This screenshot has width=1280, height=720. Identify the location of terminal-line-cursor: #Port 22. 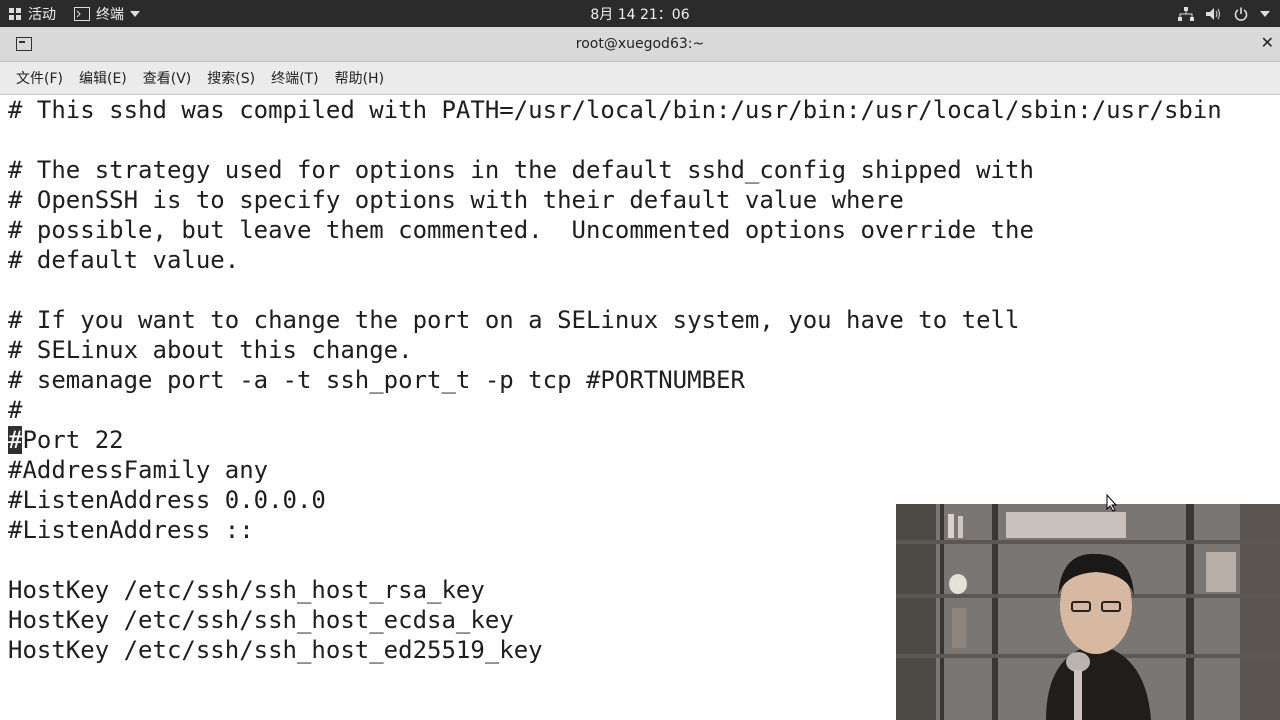
(66, 440).